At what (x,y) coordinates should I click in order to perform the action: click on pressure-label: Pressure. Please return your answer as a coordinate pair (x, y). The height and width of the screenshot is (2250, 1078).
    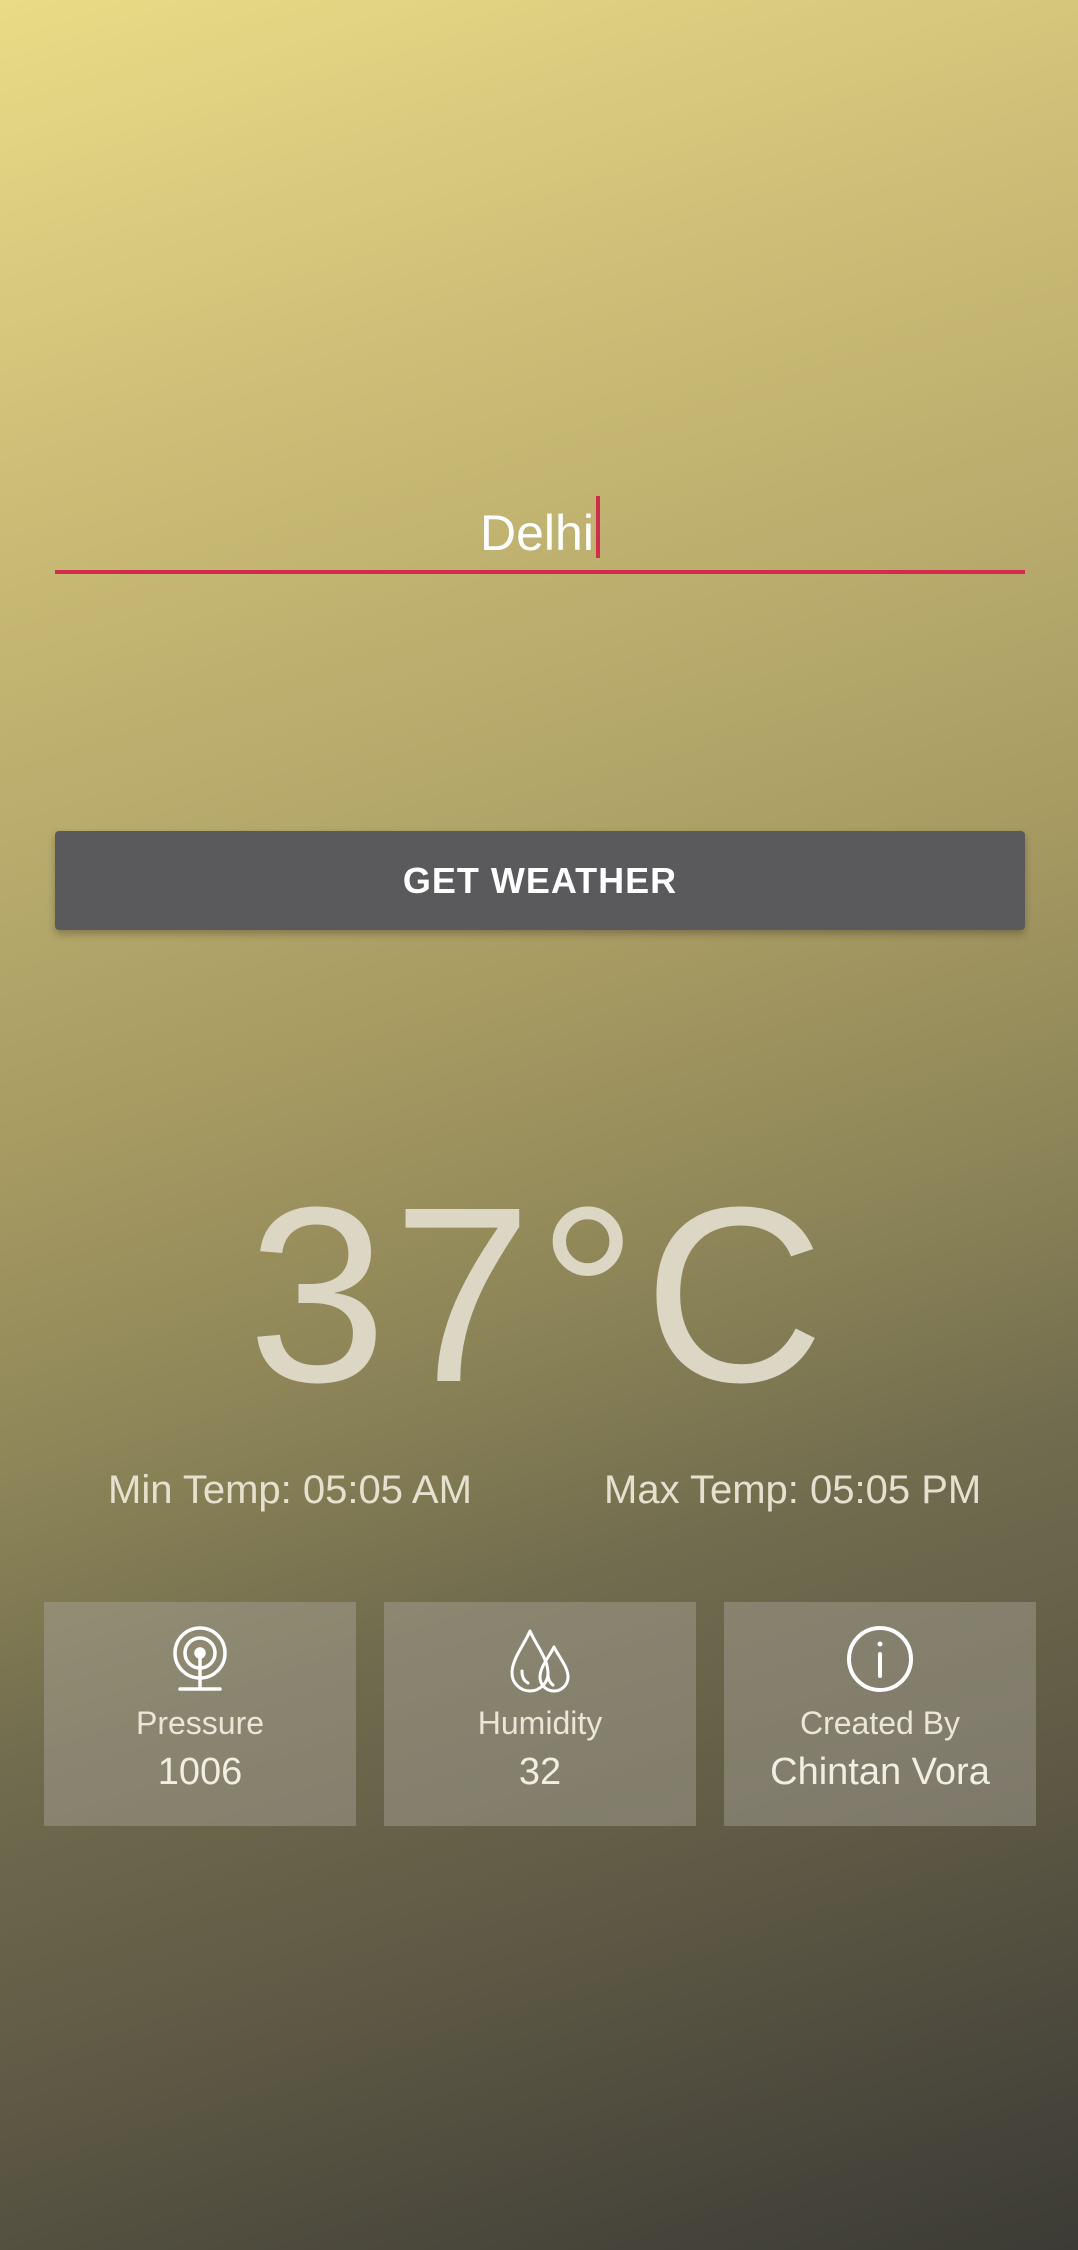
    Looking at the image, I should click on (200, 1723).